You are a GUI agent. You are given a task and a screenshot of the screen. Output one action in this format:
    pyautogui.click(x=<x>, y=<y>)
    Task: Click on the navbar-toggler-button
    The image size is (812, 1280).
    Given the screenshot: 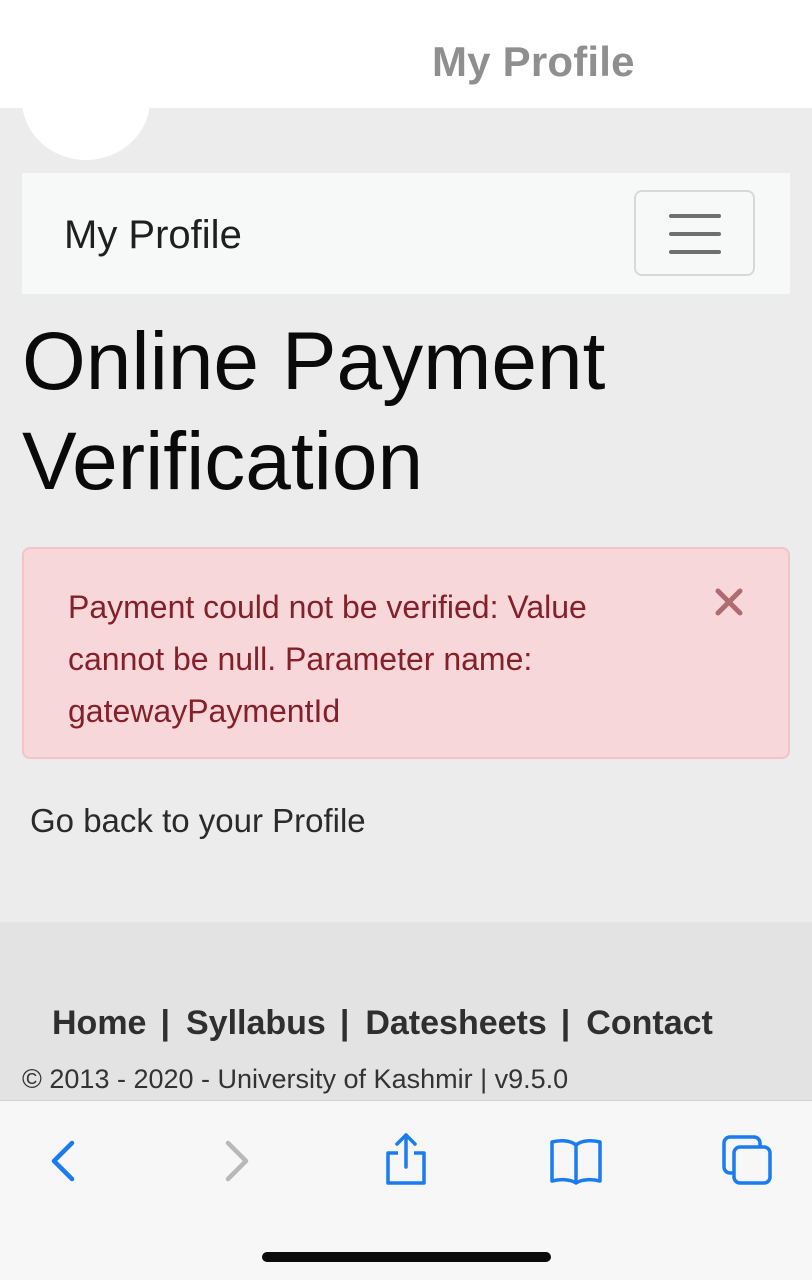 What is the action you would take?
    pyautogui.click(x=694, y=233)
    